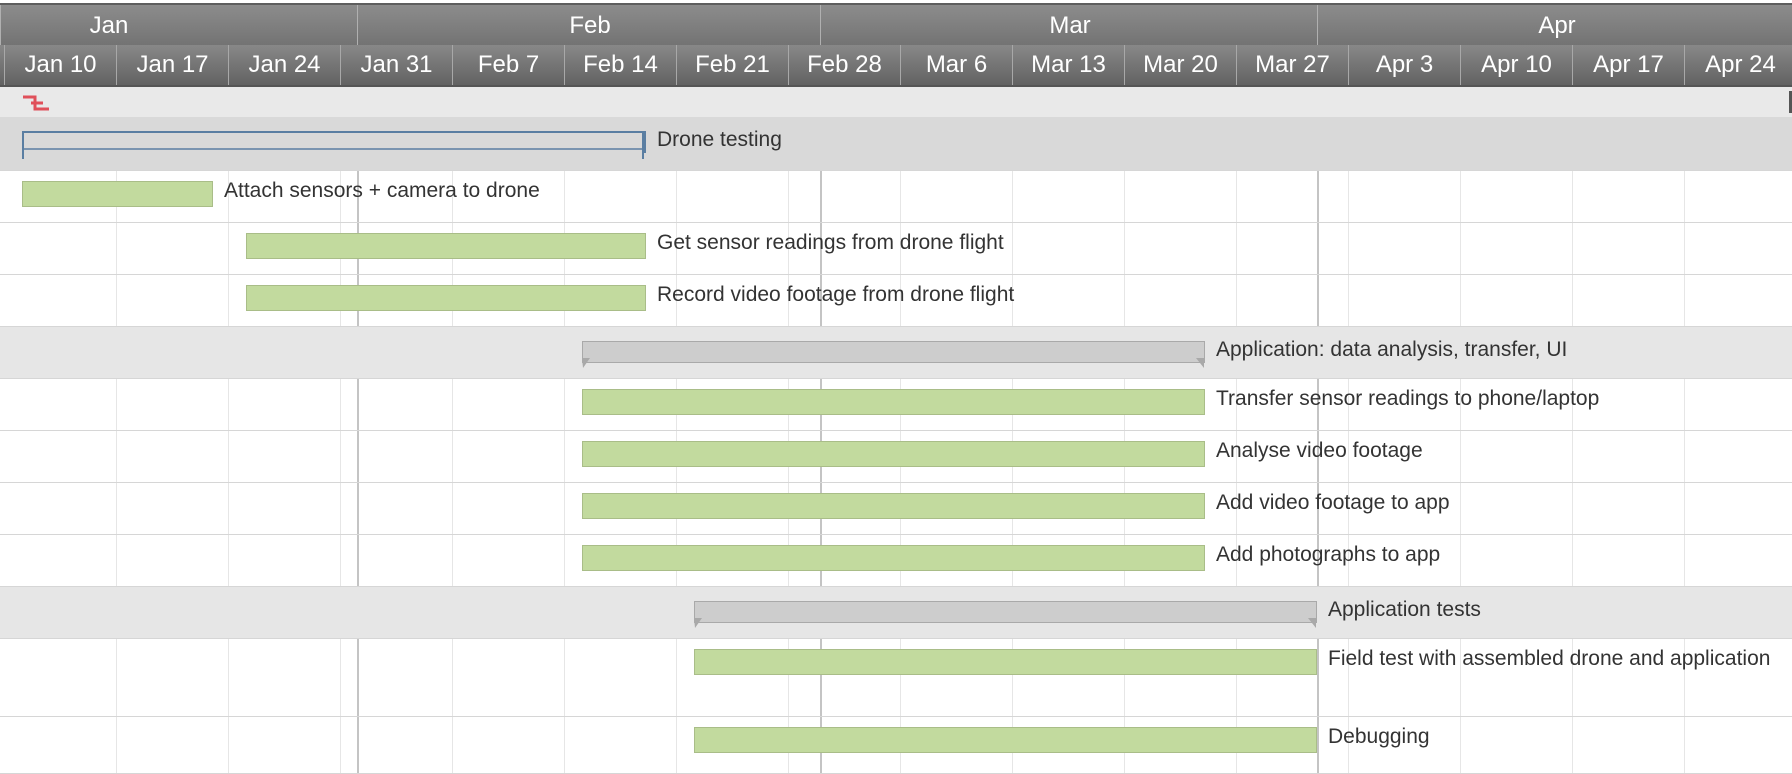 The width and height of the screenshot is (1792, 774). I want to click on task-row: Add video footage to app, so click(896, 509).